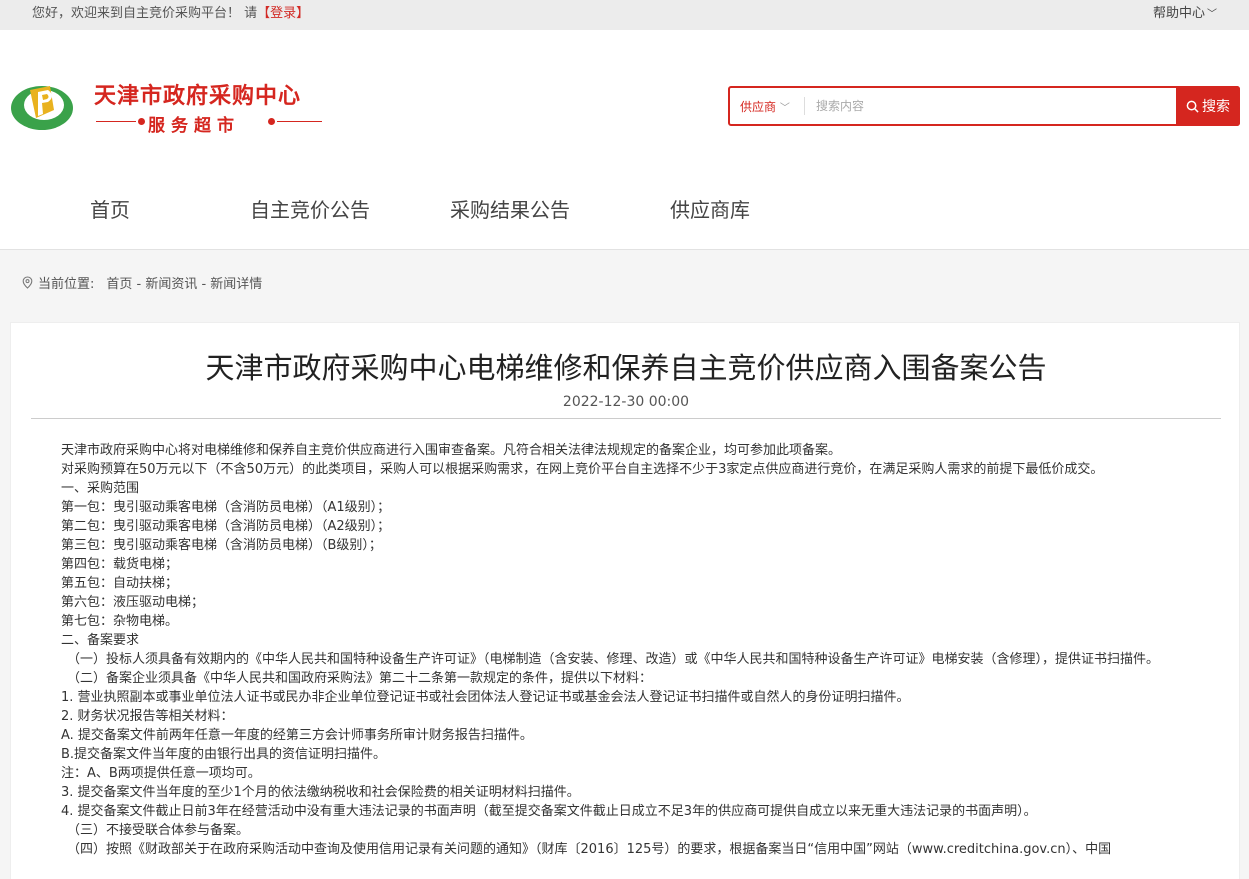 This screenshot has height=879, width=1249. What do you see at coordinates (120, 564) in the screenshot?
I see `article-paragraph: 第四包：载货电梯；` at bounding box center [120, 564].